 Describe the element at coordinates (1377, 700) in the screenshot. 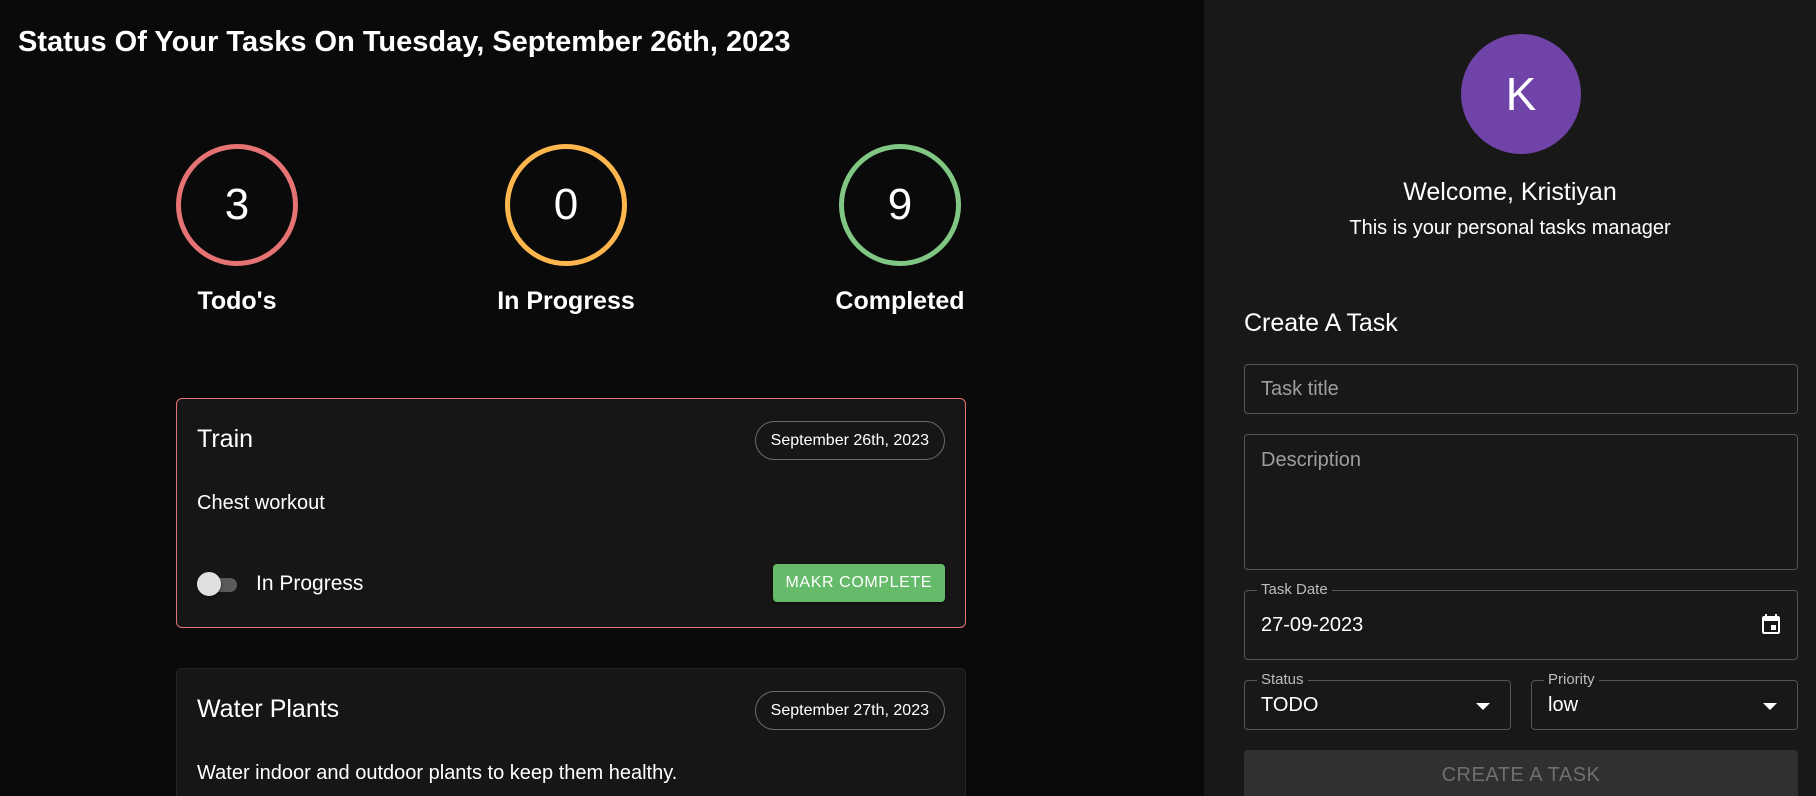

I see `status-select: Status TODO` at that location.